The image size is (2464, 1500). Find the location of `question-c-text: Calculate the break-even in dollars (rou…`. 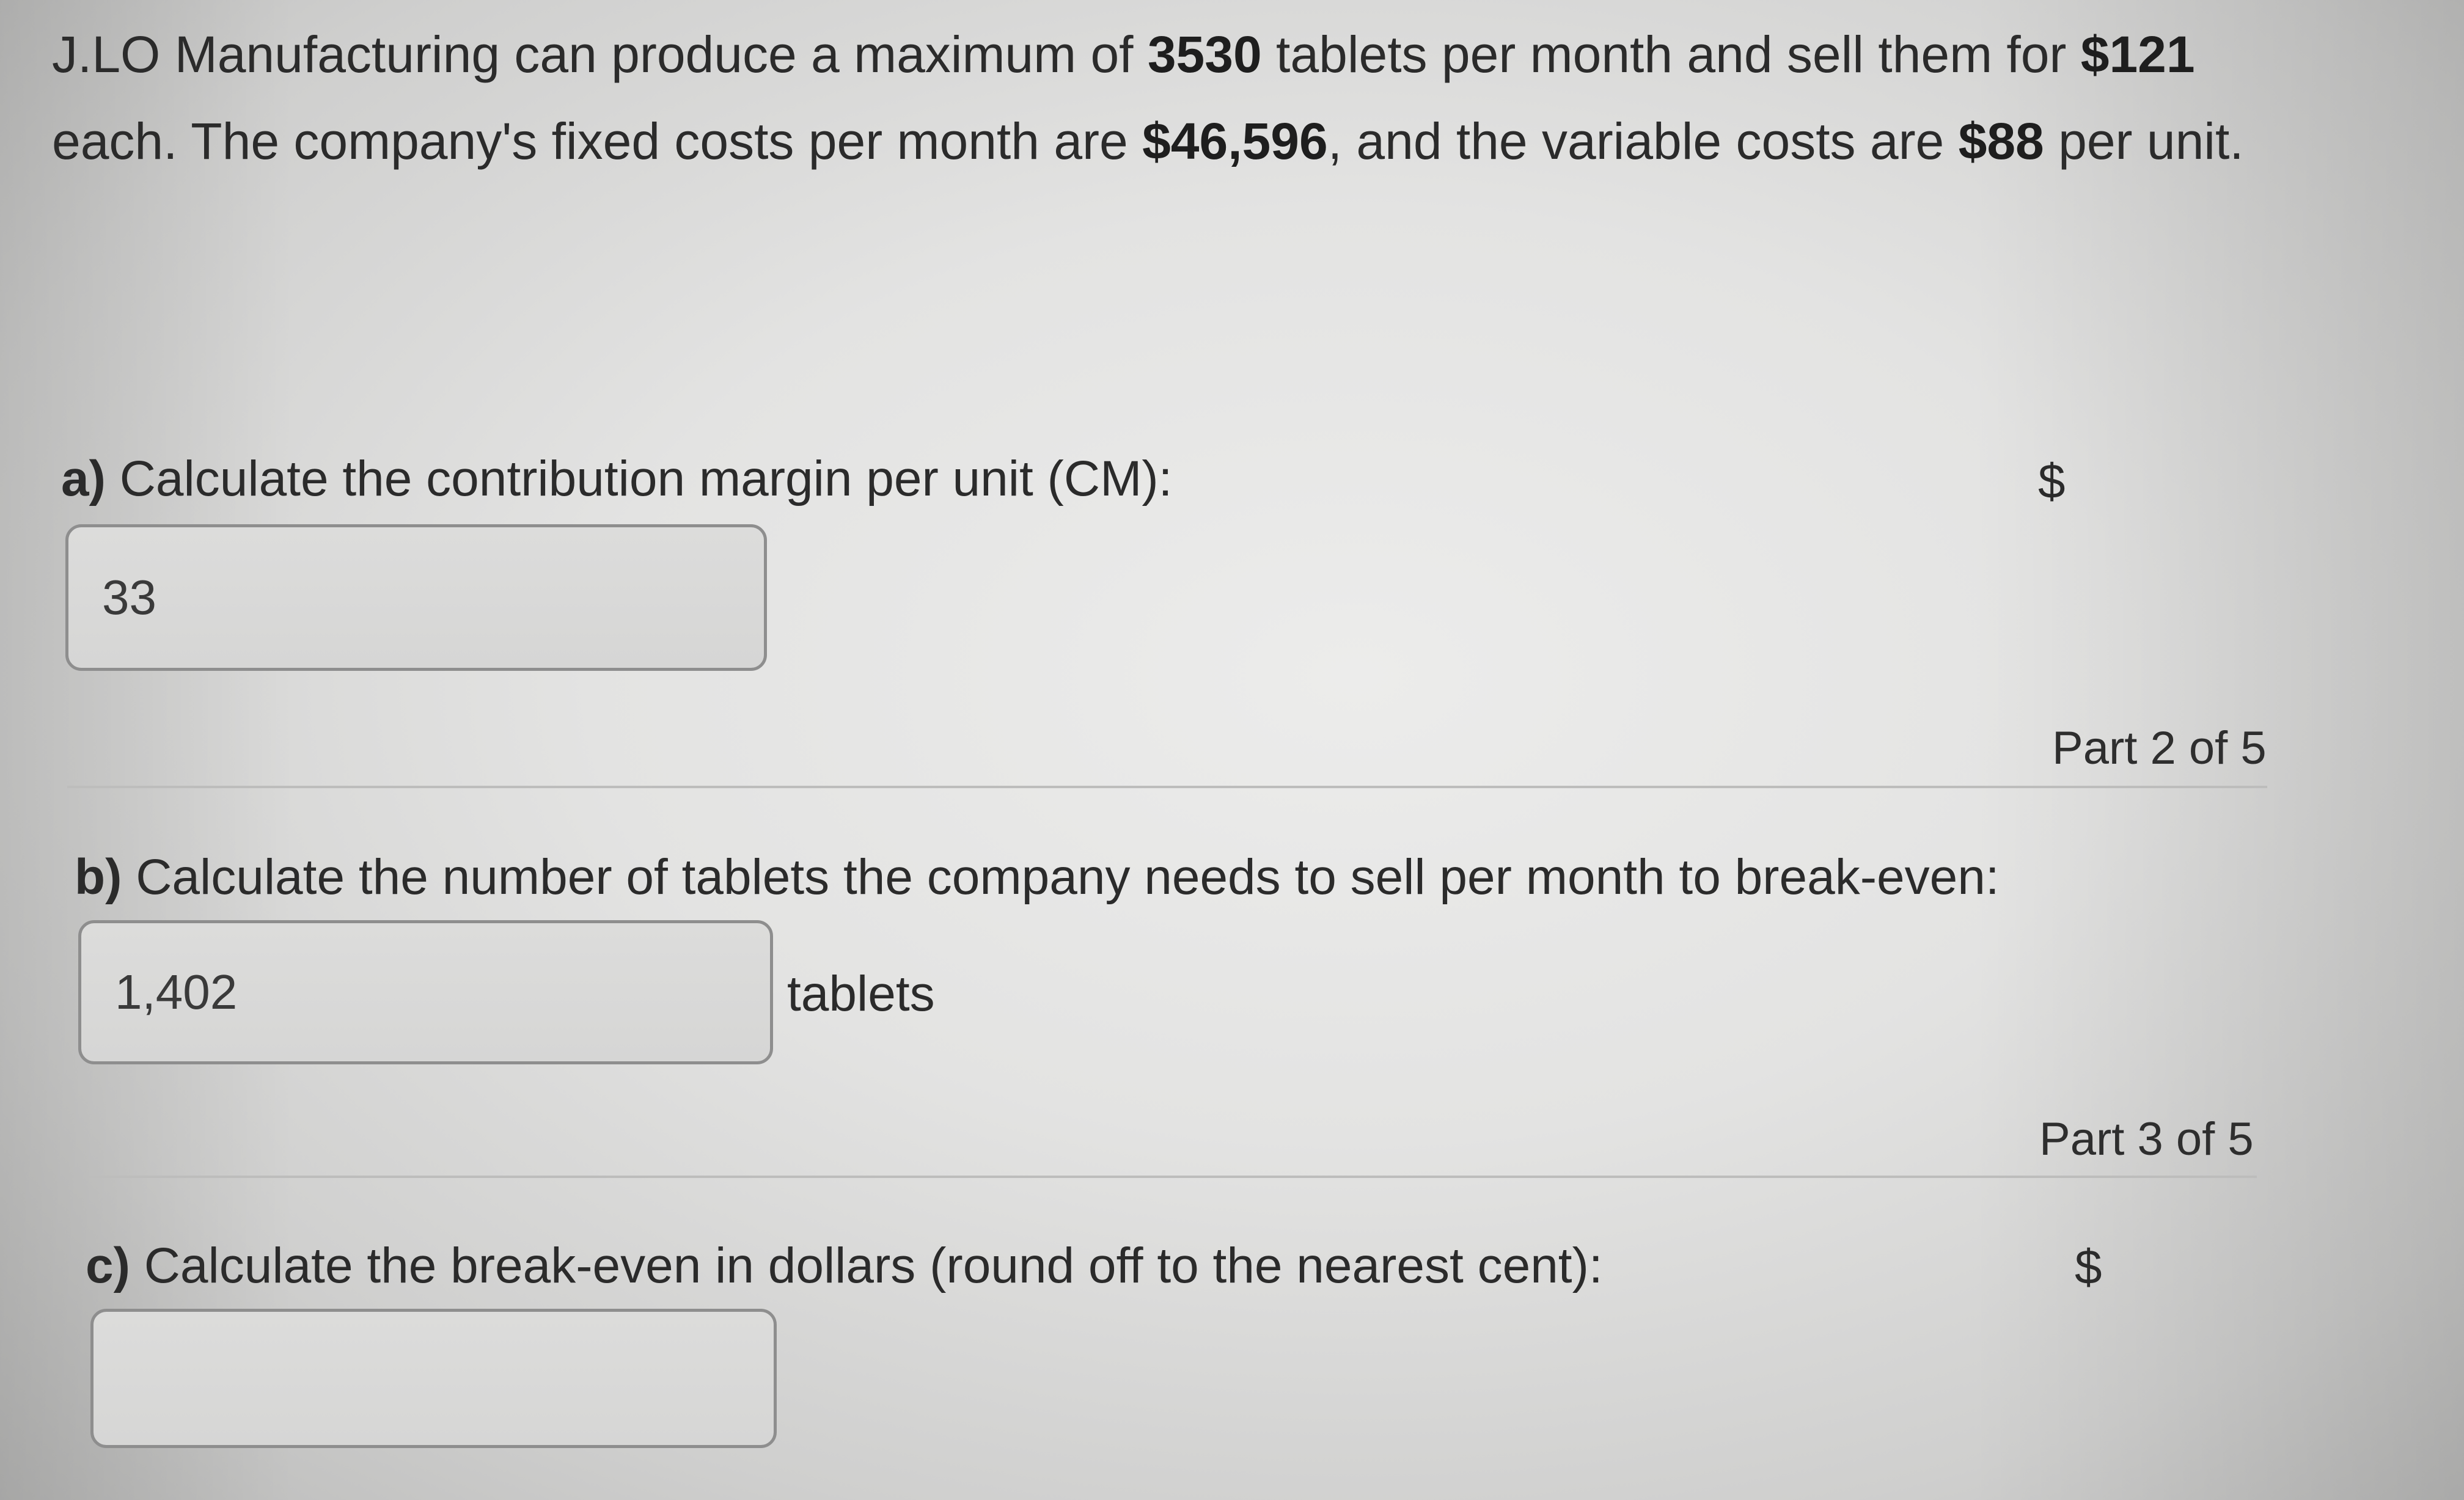

question-c-text: Calculate the break-even in dollars (rou… is located at coordinates (867, 1266).